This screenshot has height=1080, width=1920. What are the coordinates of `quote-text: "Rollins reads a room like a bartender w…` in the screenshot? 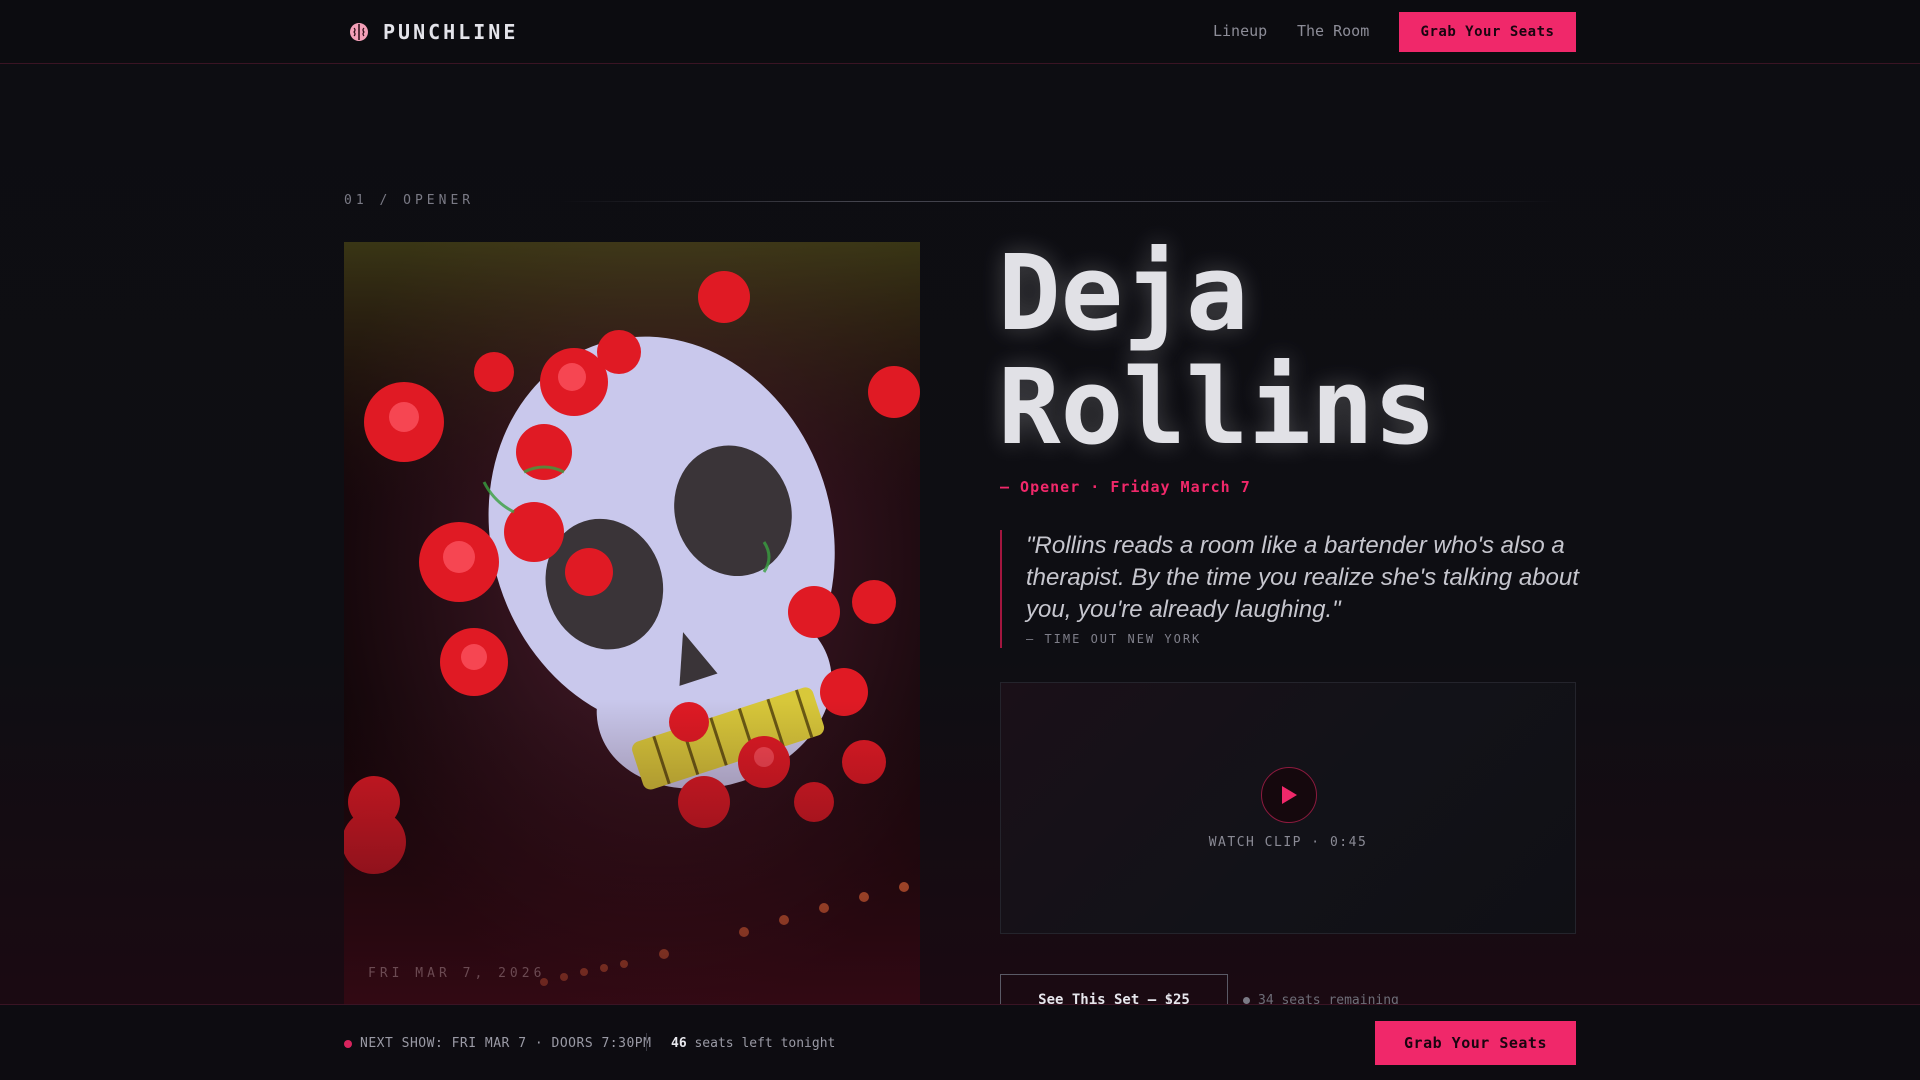 It's located at (1302, 577).